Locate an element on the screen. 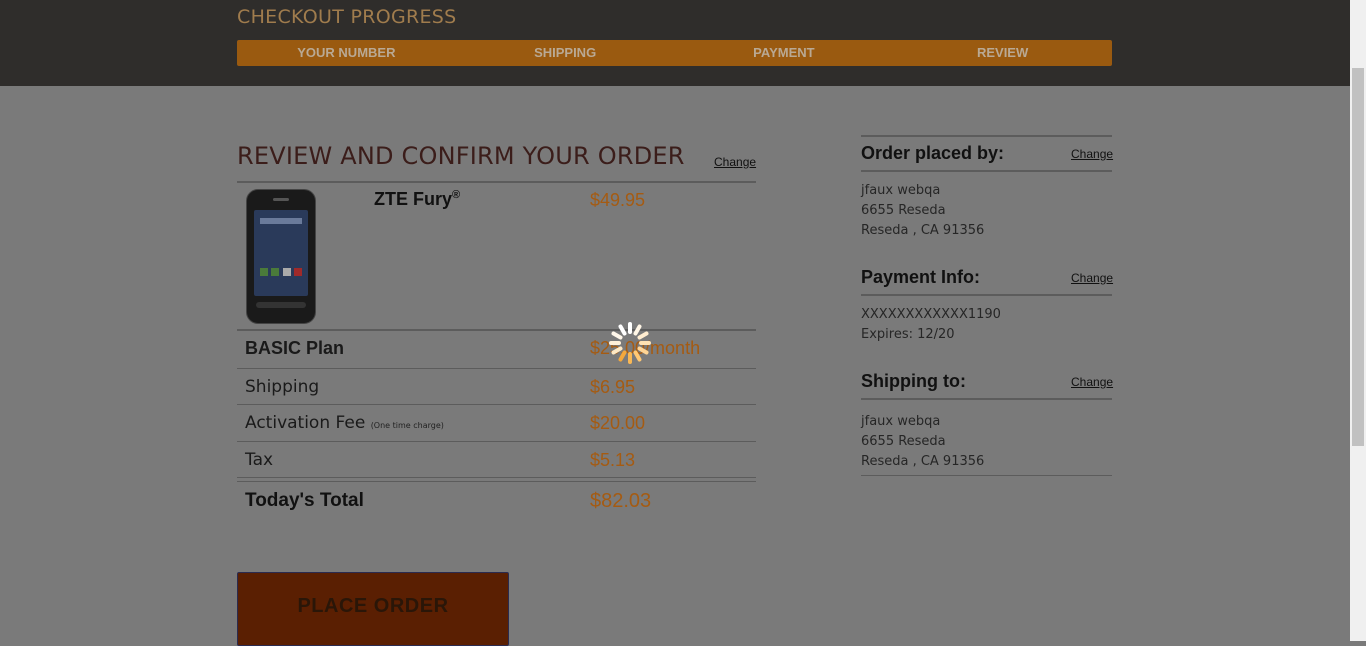 The image size is (1366, 646). step-your-number: YOUR NUMBER is located at coordinates (346, 52).